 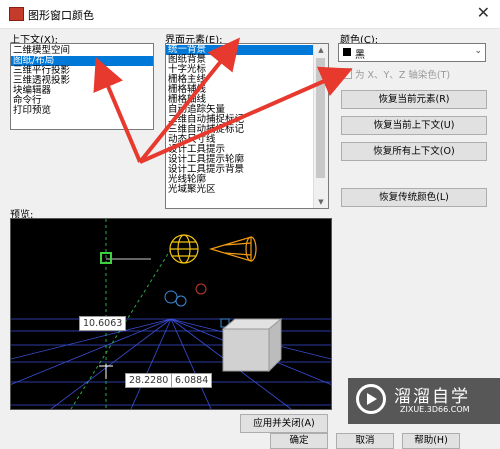 I want to click on color-value: 黑, so click(x=360, y=55).